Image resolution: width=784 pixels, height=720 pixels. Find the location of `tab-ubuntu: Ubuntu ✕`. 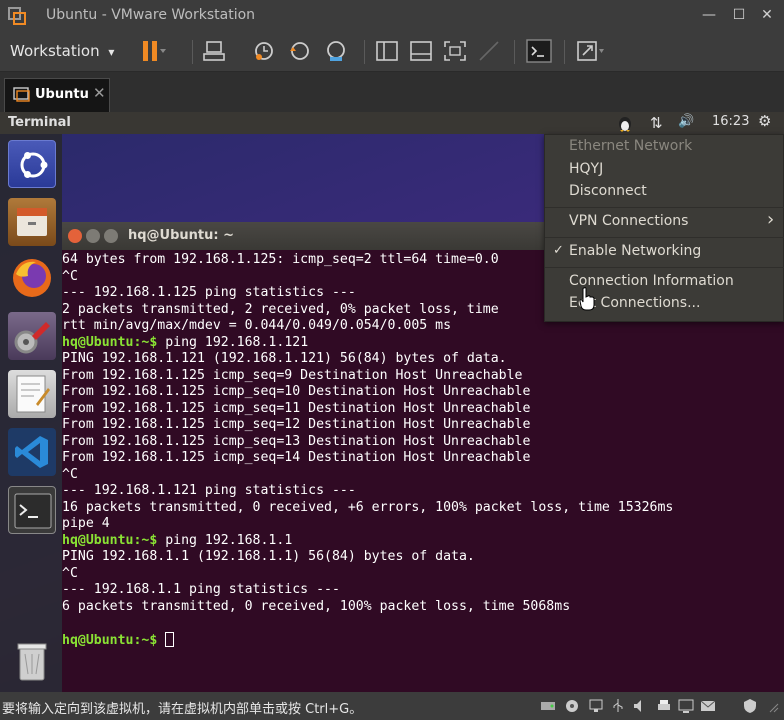

tab-ubuntu: Ubuntu ✕ is located at coordinates (57, 95).